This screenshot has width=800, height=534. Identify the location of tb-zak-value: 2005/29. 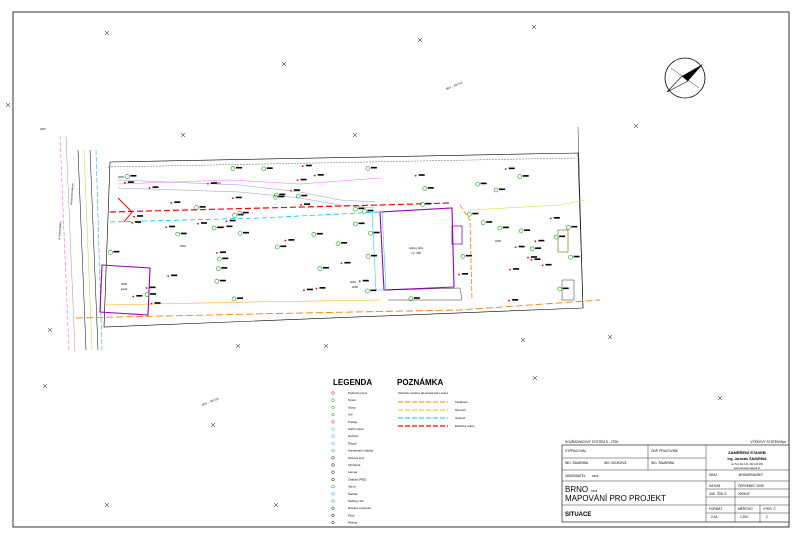
(744, 494).